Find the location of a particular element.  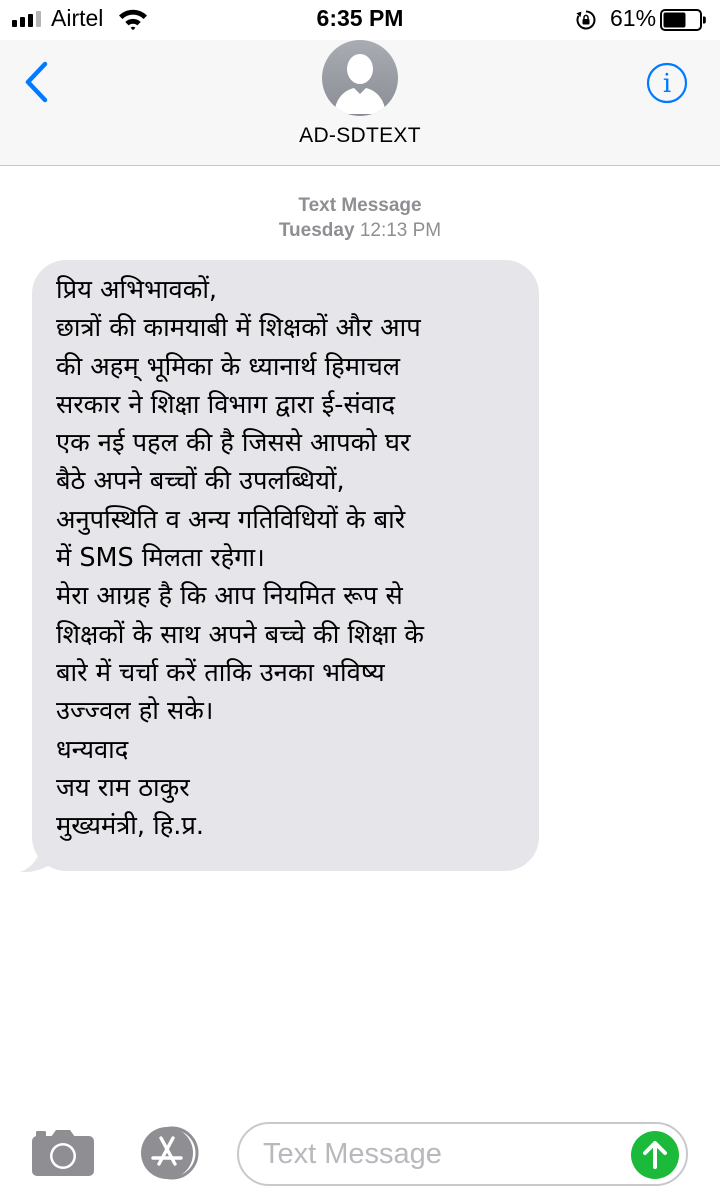

message-line: छात्रों की कामयाबी में शिक्षकों और आप is located at coordinates (238, 328).